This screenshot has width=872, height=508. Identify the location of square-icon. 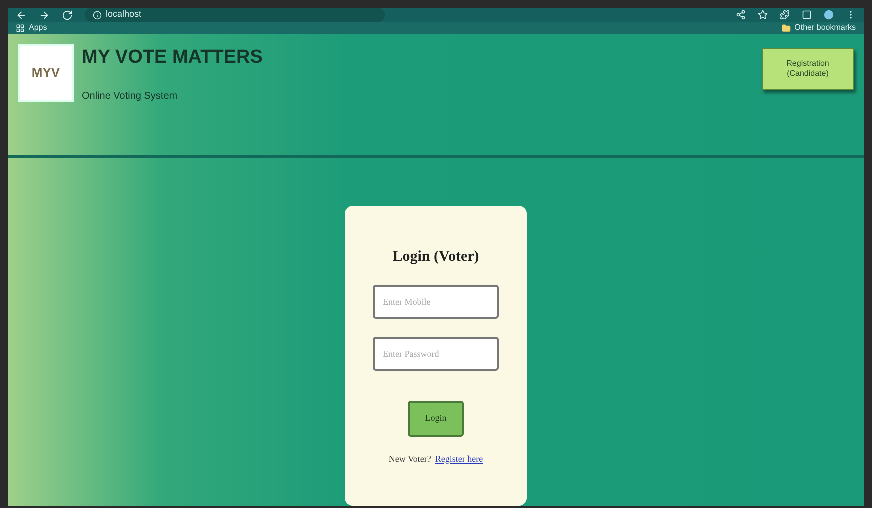
(807, 15).